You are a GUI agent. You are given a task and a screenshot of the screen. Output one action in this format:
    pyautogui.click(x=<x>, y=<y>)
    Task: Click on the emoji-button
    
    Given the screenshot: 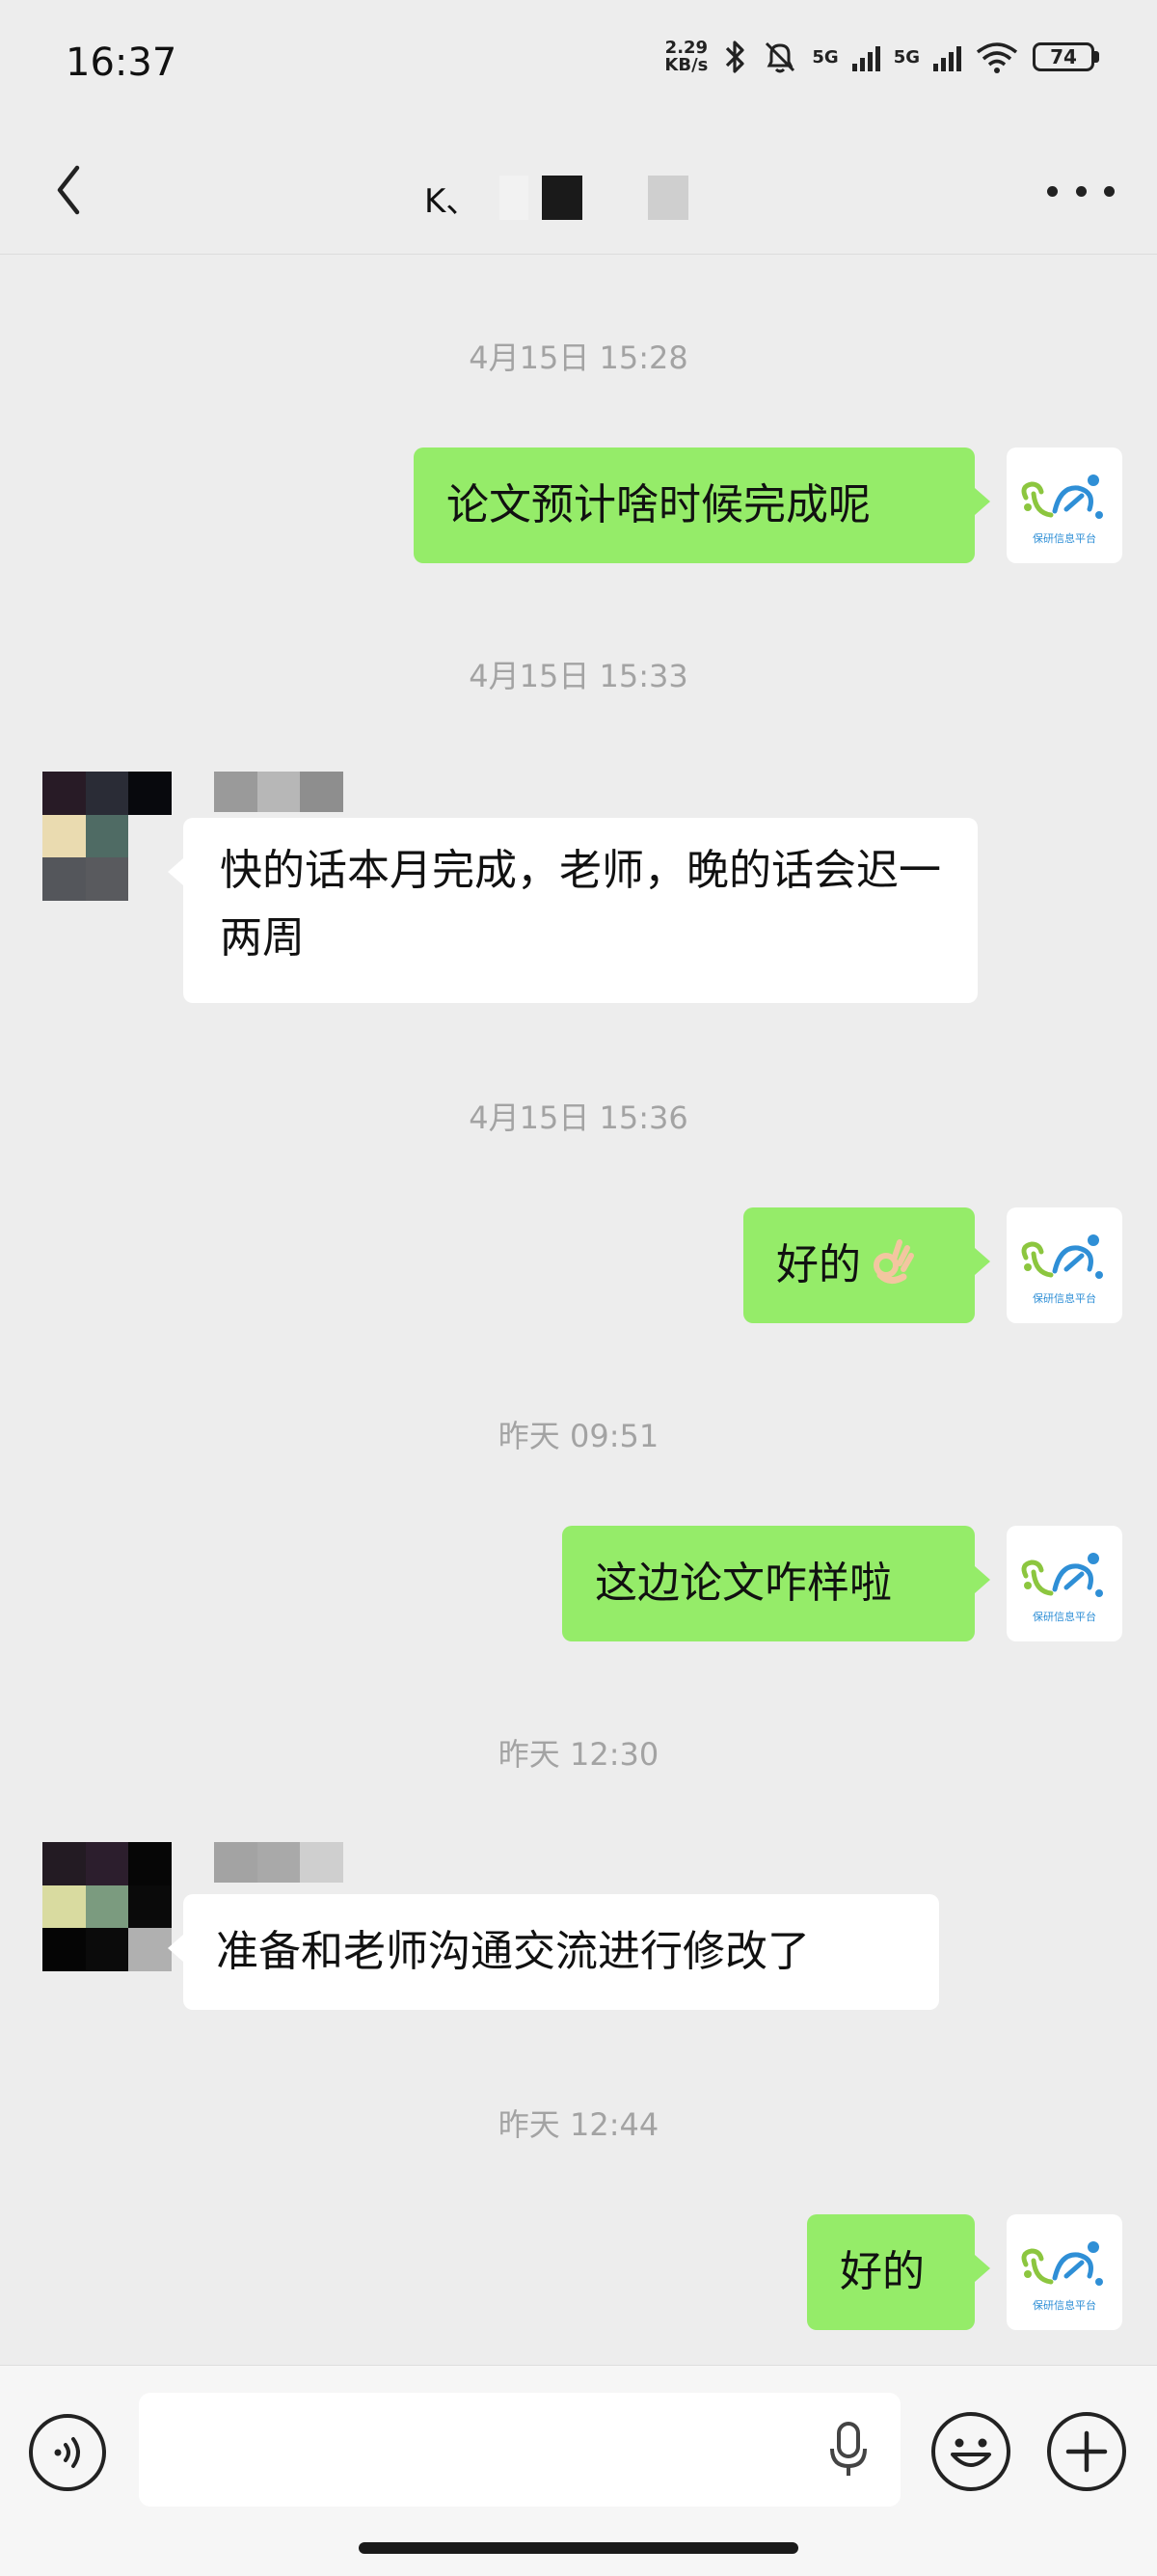 What is the action you would take?
    pyautogui.click(x=970, y=2451)
    